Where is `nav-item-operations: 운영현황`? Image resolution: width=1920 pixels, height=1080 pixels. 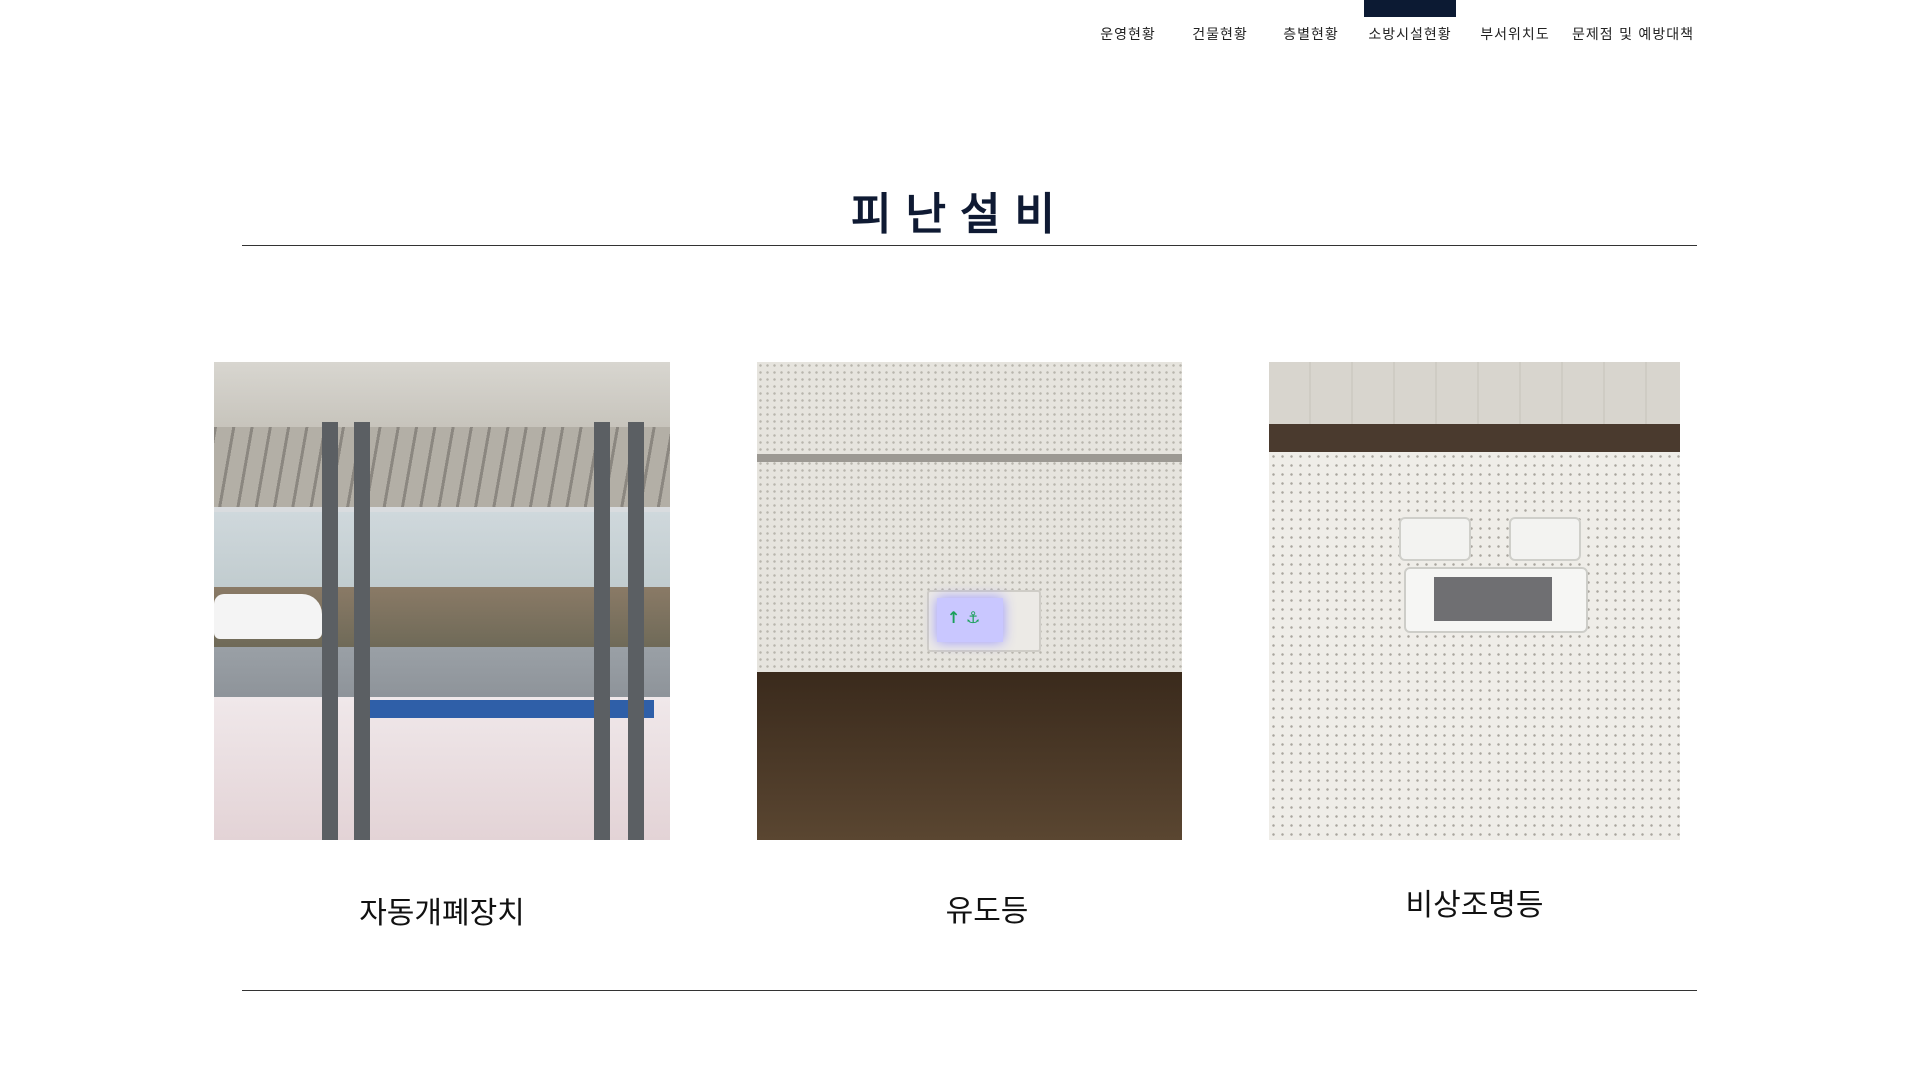 nav-item-operations: 운영현황 is located at coordinates (1128, 35).